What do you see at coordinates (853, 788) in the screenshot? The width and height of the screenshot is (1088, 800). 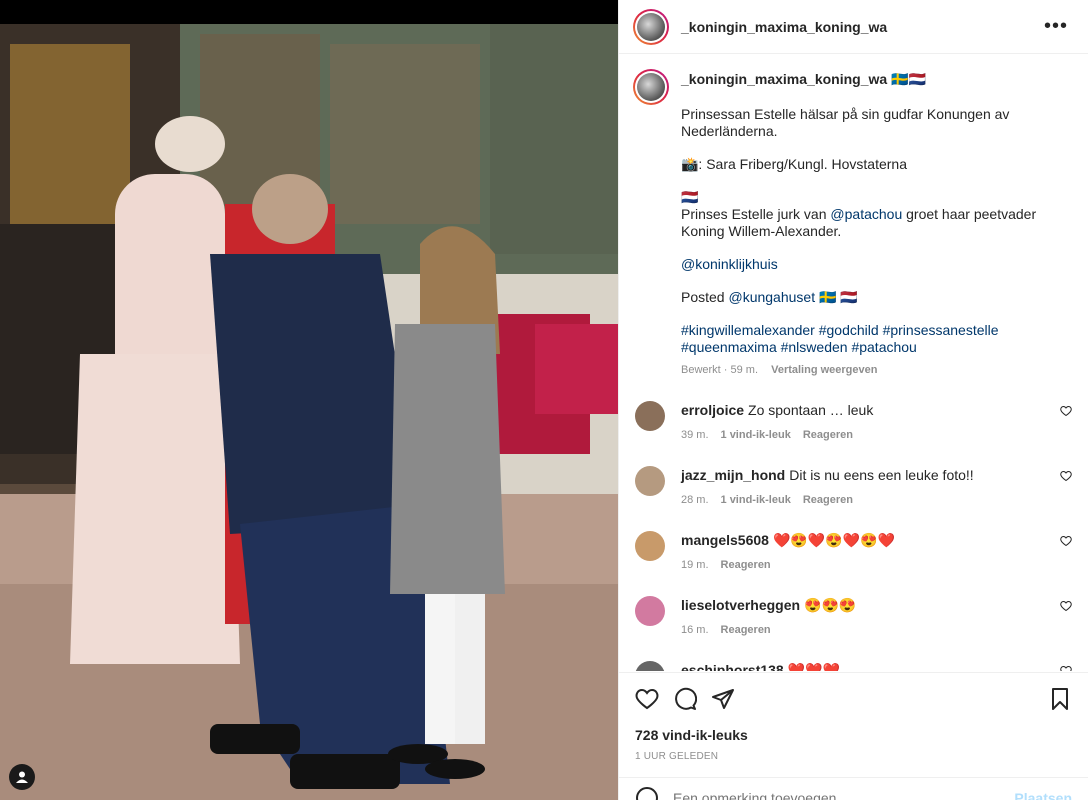 I see `add-comment-bar: Plaatsen` at bounding box center [853, 788].